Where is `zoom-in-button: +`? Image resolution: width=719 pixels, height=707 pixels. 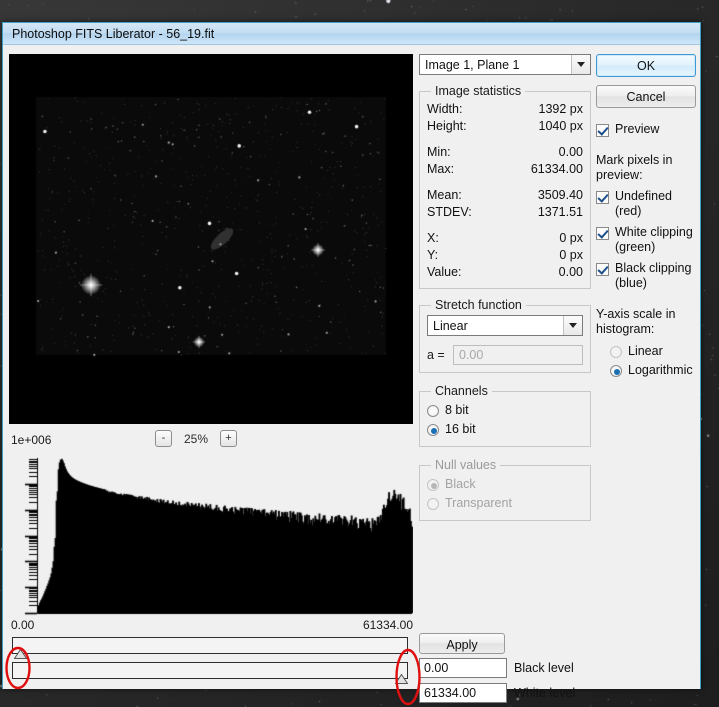
zoom-in-button: + is located at coordinates (228, 438).